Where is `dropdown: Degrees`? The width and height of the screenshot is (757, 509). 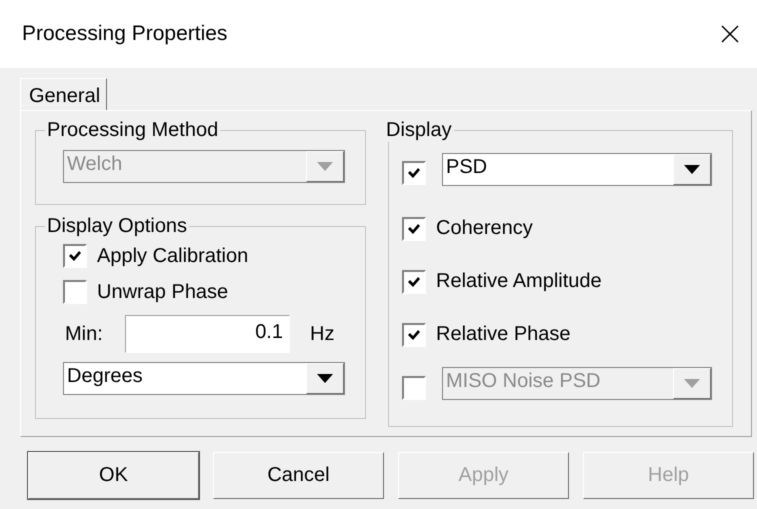 dropdown: Degrees is located at coordinates (204, 378).